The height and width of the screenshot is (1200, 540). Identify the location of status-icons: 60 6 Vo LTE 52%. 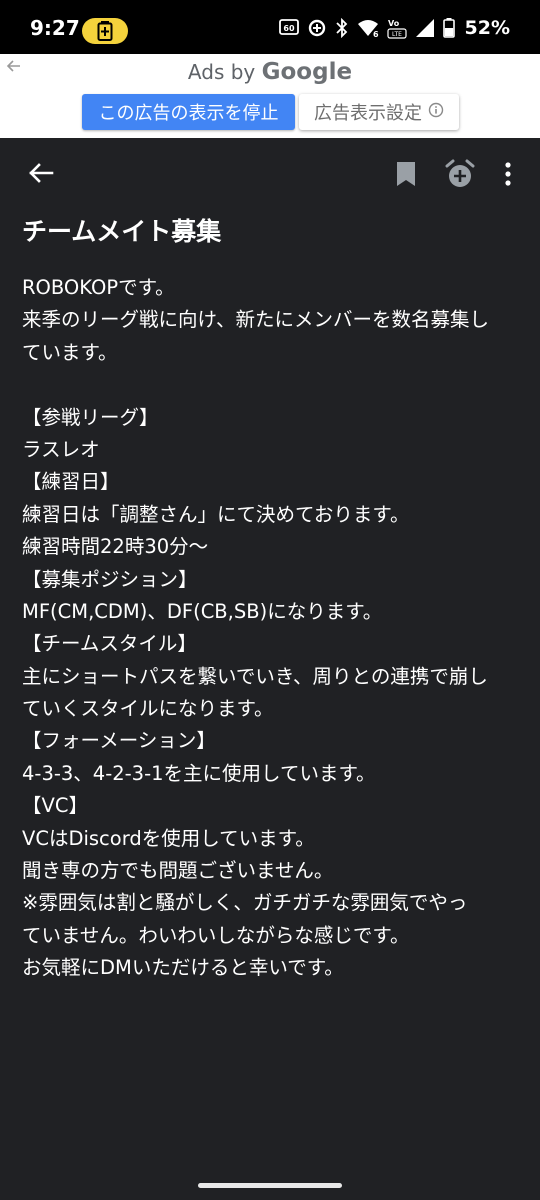
(394, 28).